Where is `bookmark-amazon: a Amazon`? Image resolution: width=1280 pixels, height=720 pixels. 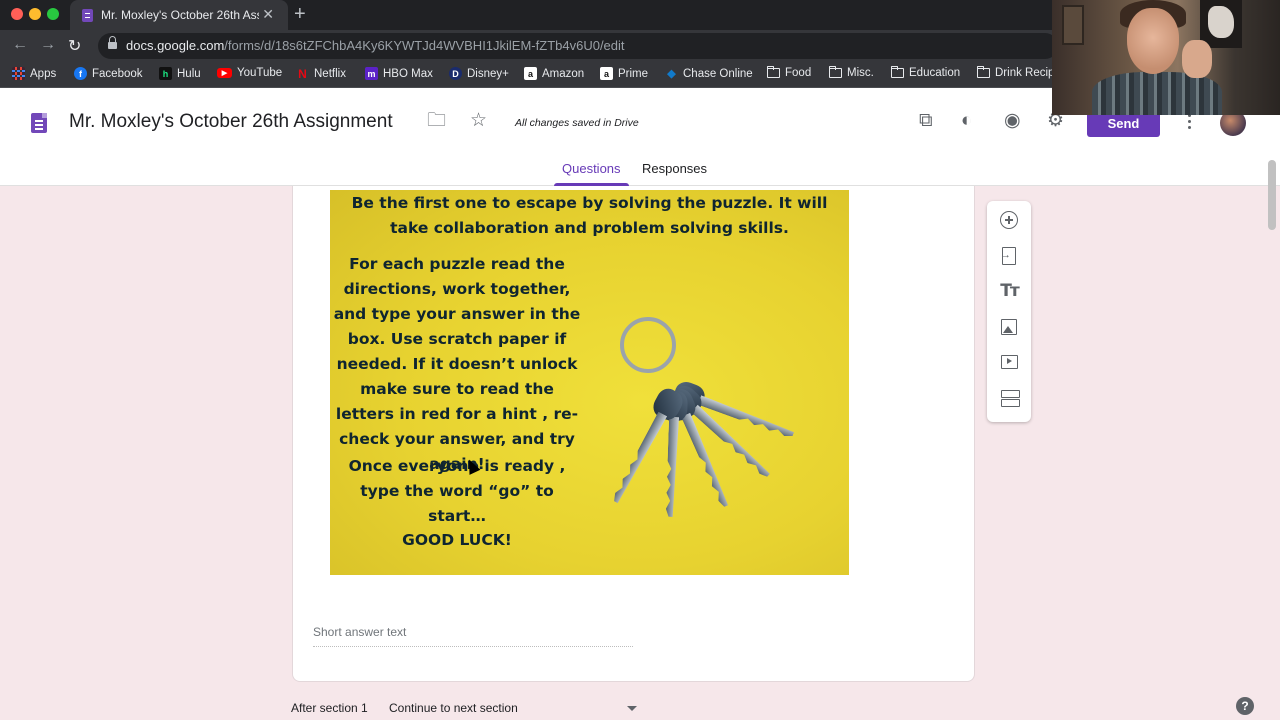
bookmark-amazon: a Amazon is located at coordinates (554, 73).